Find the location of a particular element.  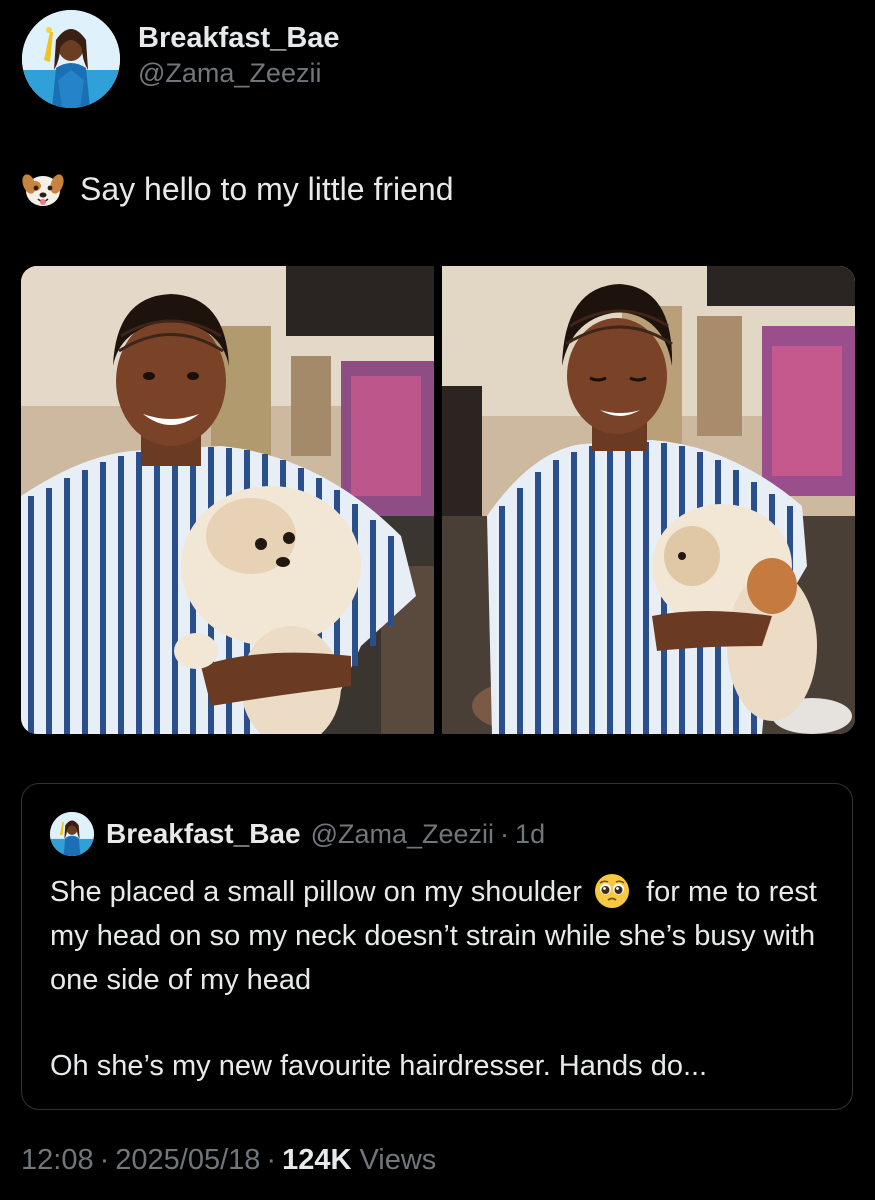

tweet-date: 2025/05/18 is located at coordinates (187, 1160).